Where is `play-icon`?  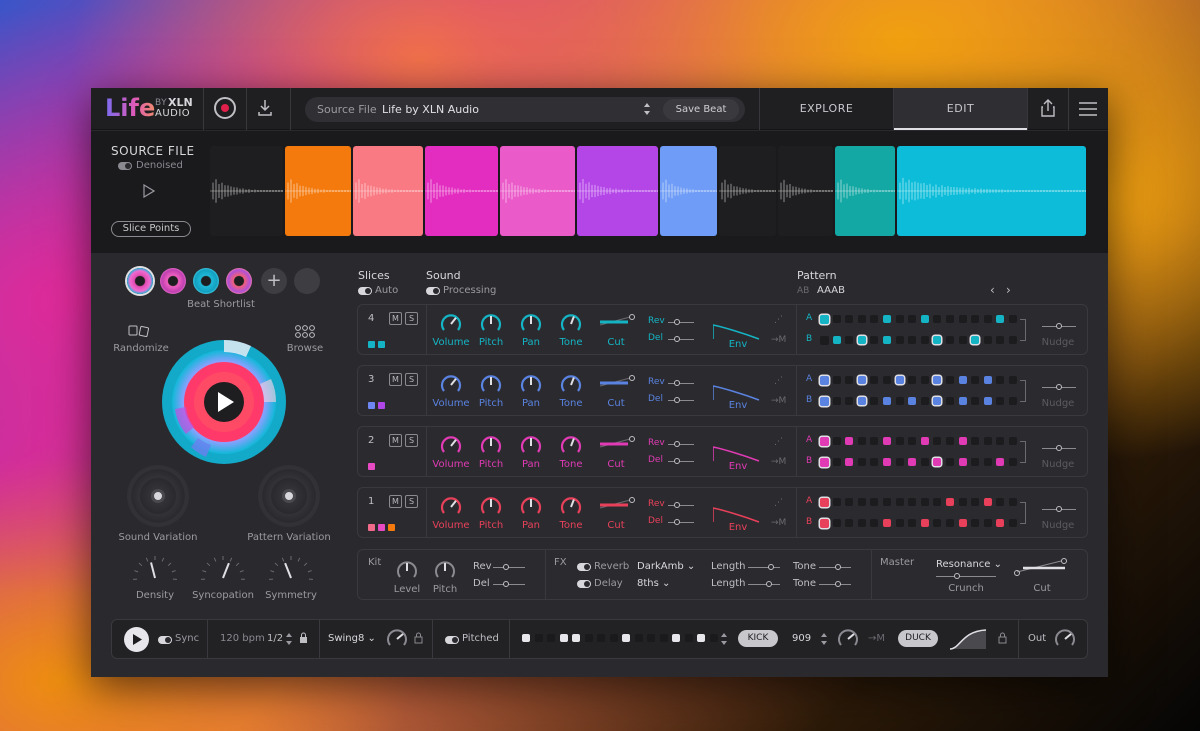
play-icon is located at coordinates (149, 191).